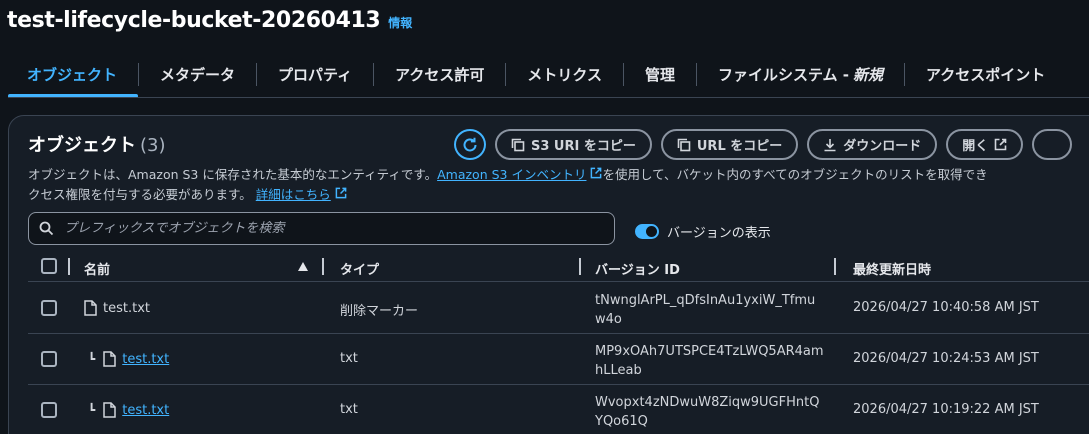 This screenshot has width=1089, height=434. Describe the element at coordinates (97, 145) in the screenshot. I see `objects-heading: オブジェクト (3)` at that location.